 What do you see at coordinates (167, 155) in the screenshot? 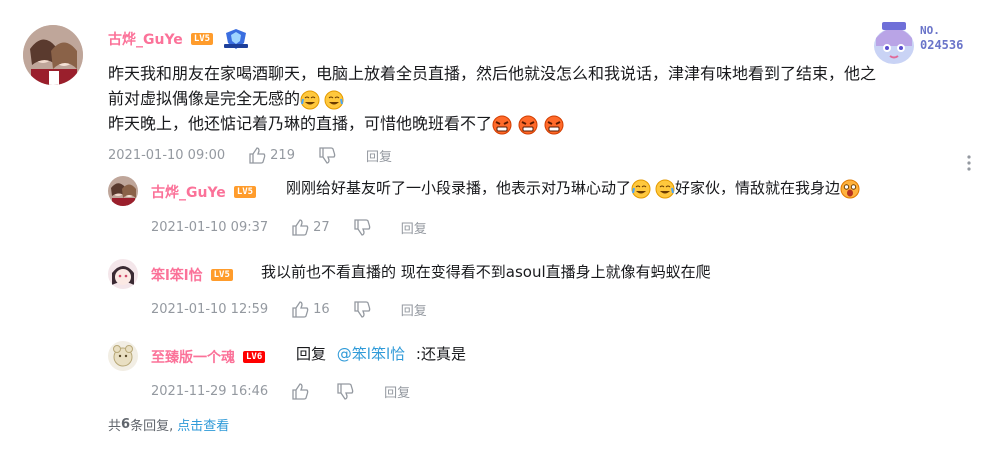
I see `comment-time: 2021-01-10 09:00` at bounding box center [167, 155].